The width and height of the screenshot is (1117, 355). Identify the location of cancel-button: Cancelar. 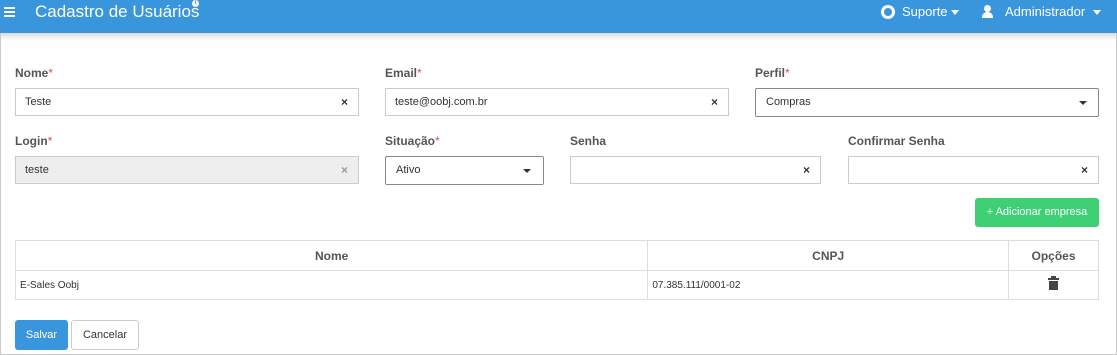
(105, 335).